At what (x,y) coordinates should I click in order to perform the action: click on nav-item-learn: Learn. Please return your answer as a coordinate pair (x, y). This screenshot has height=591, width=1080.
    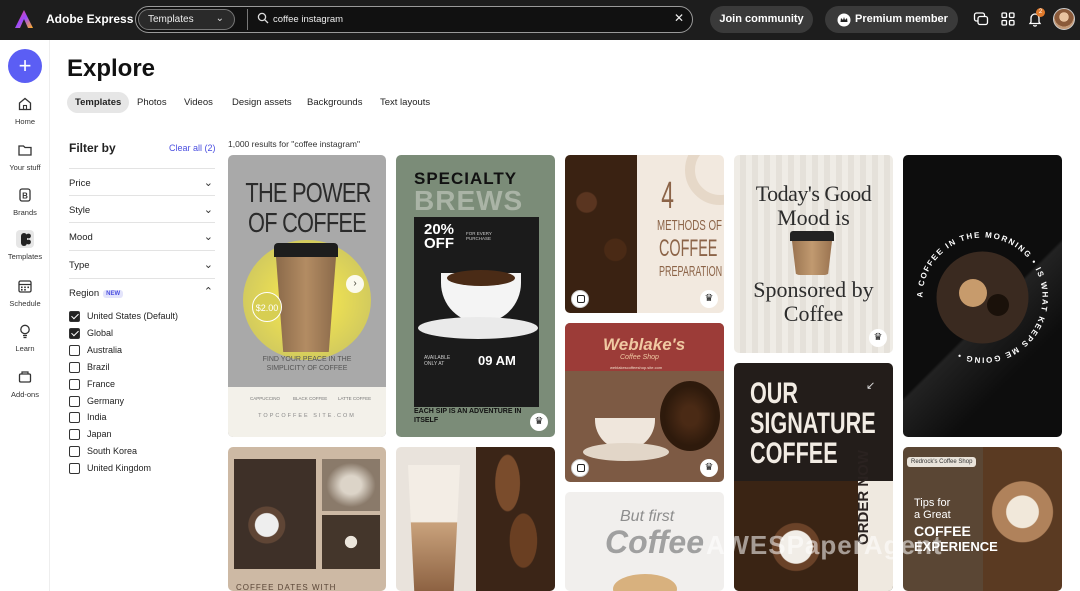
    Looking at the image, I should click on (25, 337).